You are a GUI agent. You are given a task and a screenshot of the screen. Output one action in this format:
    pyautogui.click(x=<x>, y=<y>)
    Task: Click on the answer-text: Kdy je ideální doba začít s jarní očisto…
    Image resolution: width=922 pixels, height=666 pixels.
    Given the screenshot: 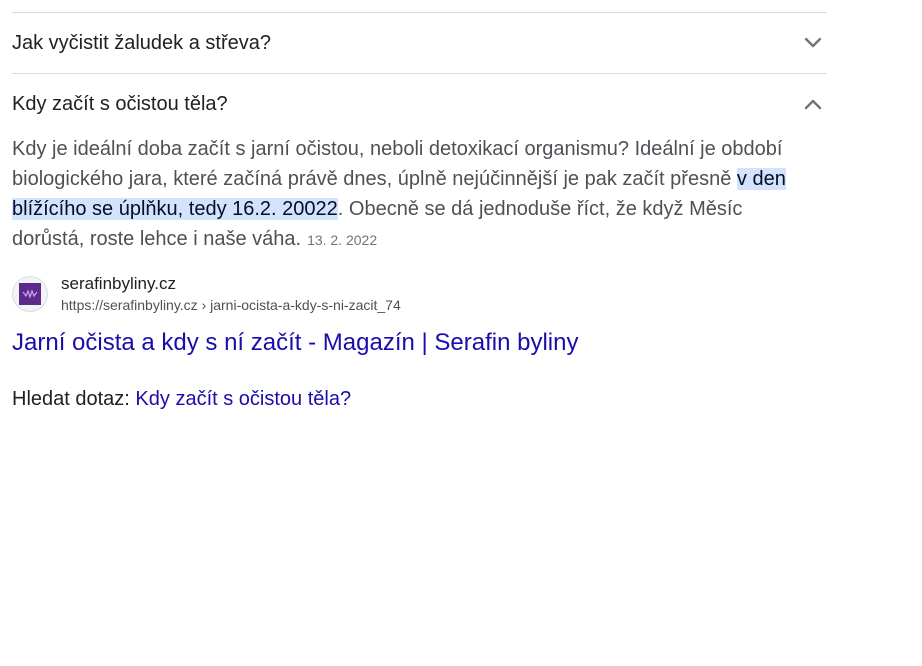 What is the action you would take?
    pyautogui.click(x=397, y=164)
    